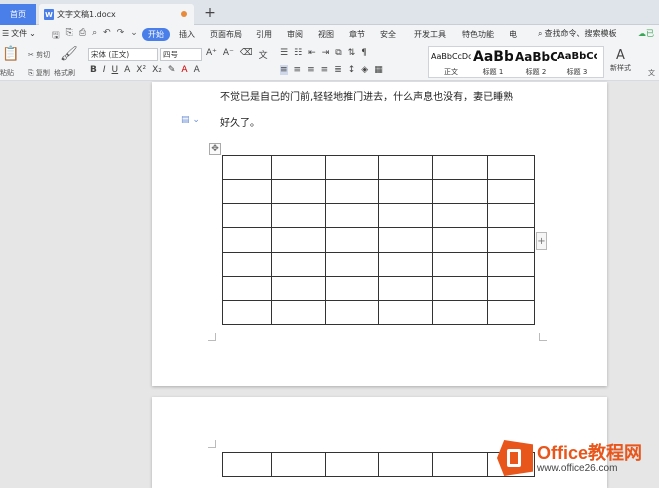  I want to click on print-preview-icon: ⌕, so click(94, 36).